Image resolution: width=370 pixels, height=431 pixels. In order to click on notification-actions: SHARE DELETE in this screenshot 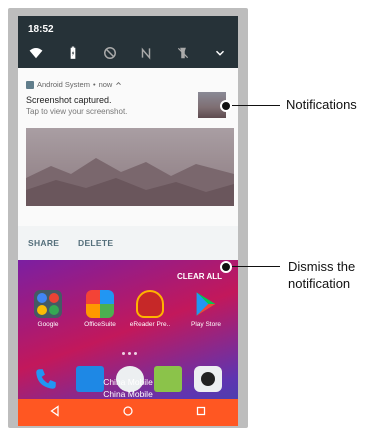, I will do `click(128, 243)`.